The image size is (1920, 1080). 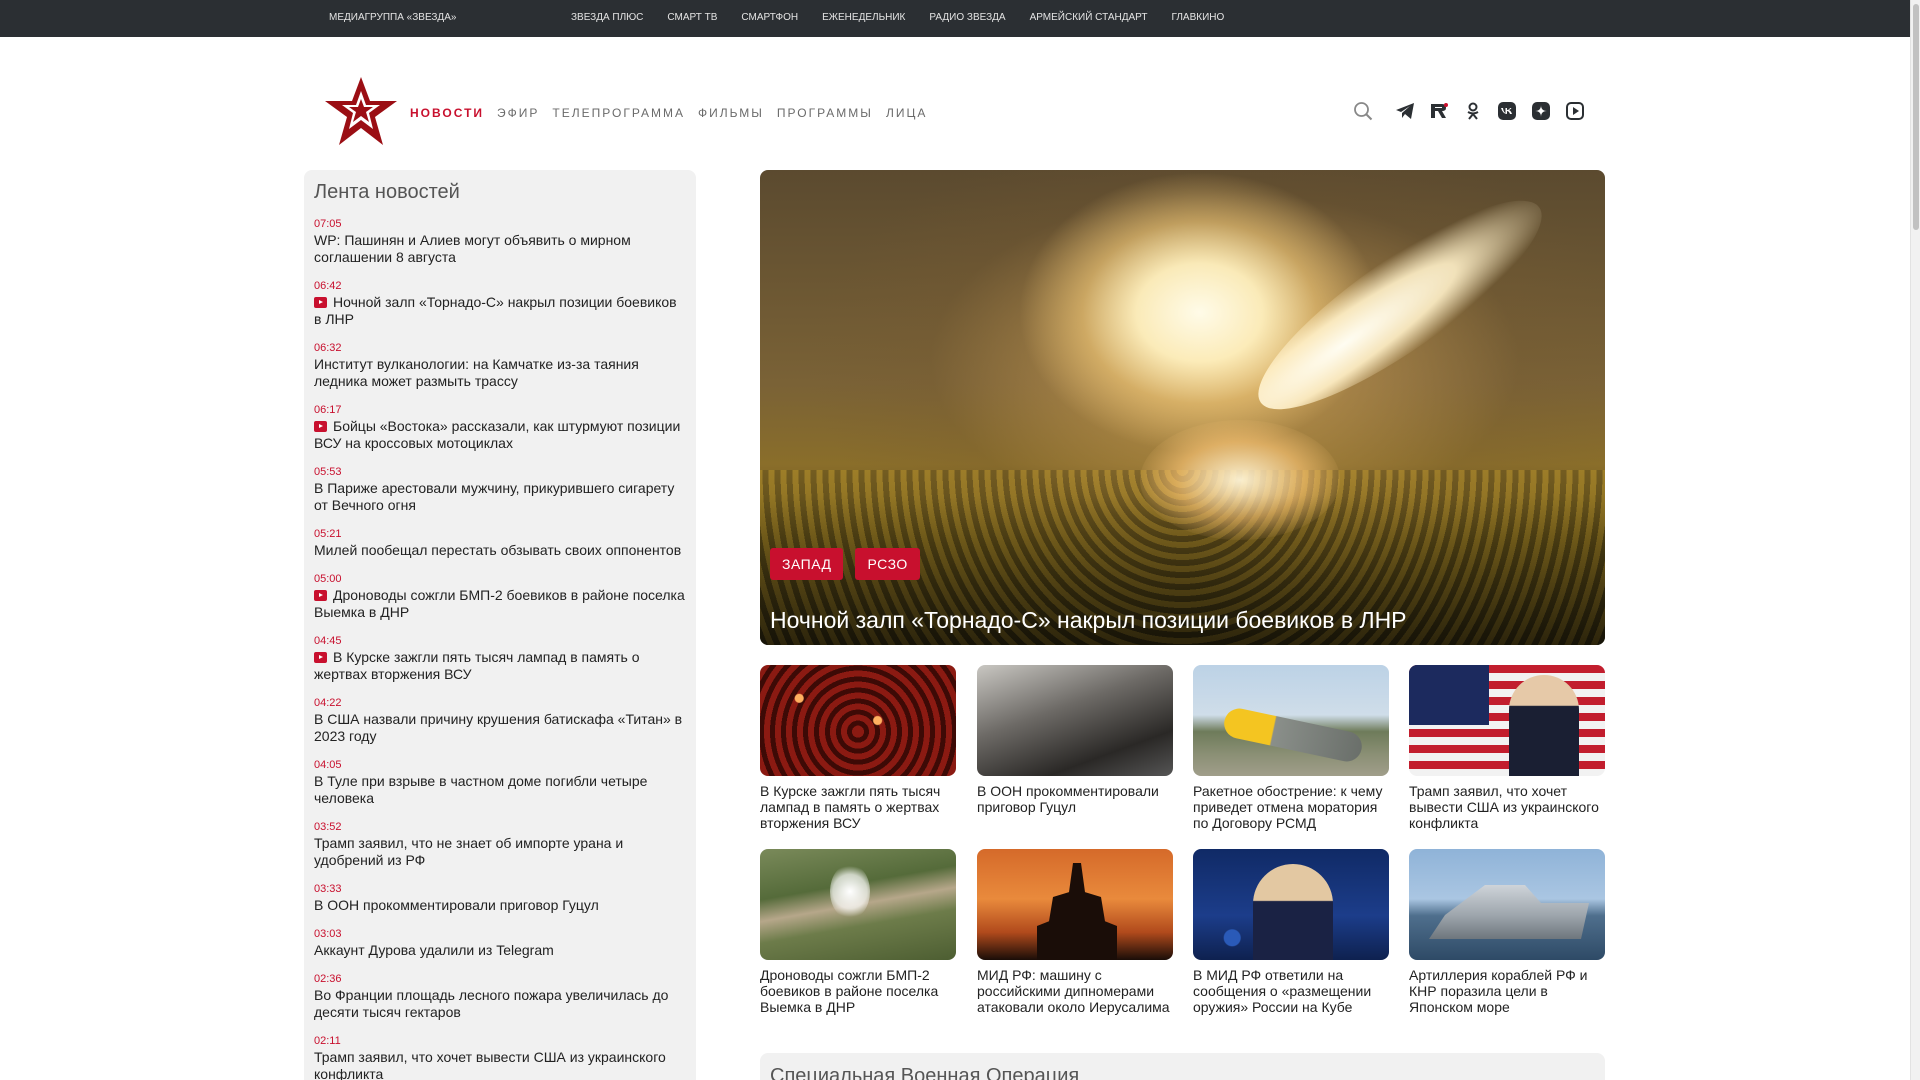 I want to click on top-link-smart-tv: СМАРТ ТВ, so click(x=692, y=17).